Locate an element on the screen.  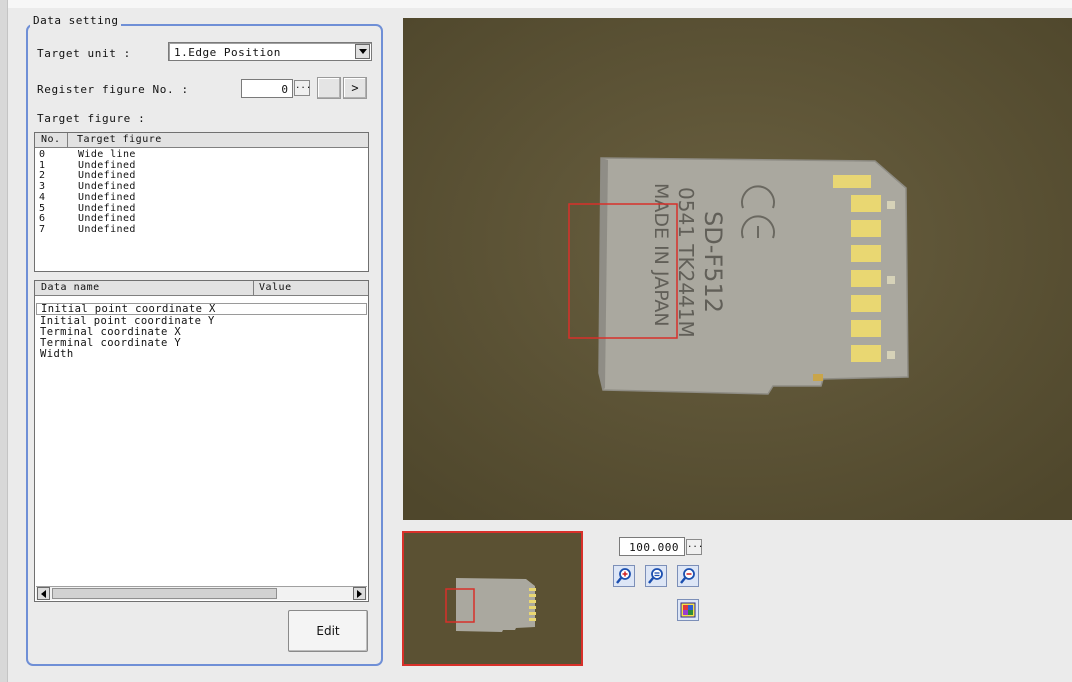
column-header-value: Value is located at coordinates (275, 287).